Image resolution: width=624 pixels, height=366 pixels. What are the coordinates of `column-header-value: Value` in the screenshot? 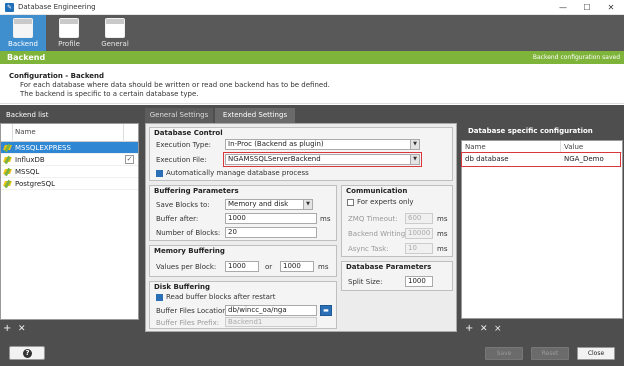 It's located at (573, 147).